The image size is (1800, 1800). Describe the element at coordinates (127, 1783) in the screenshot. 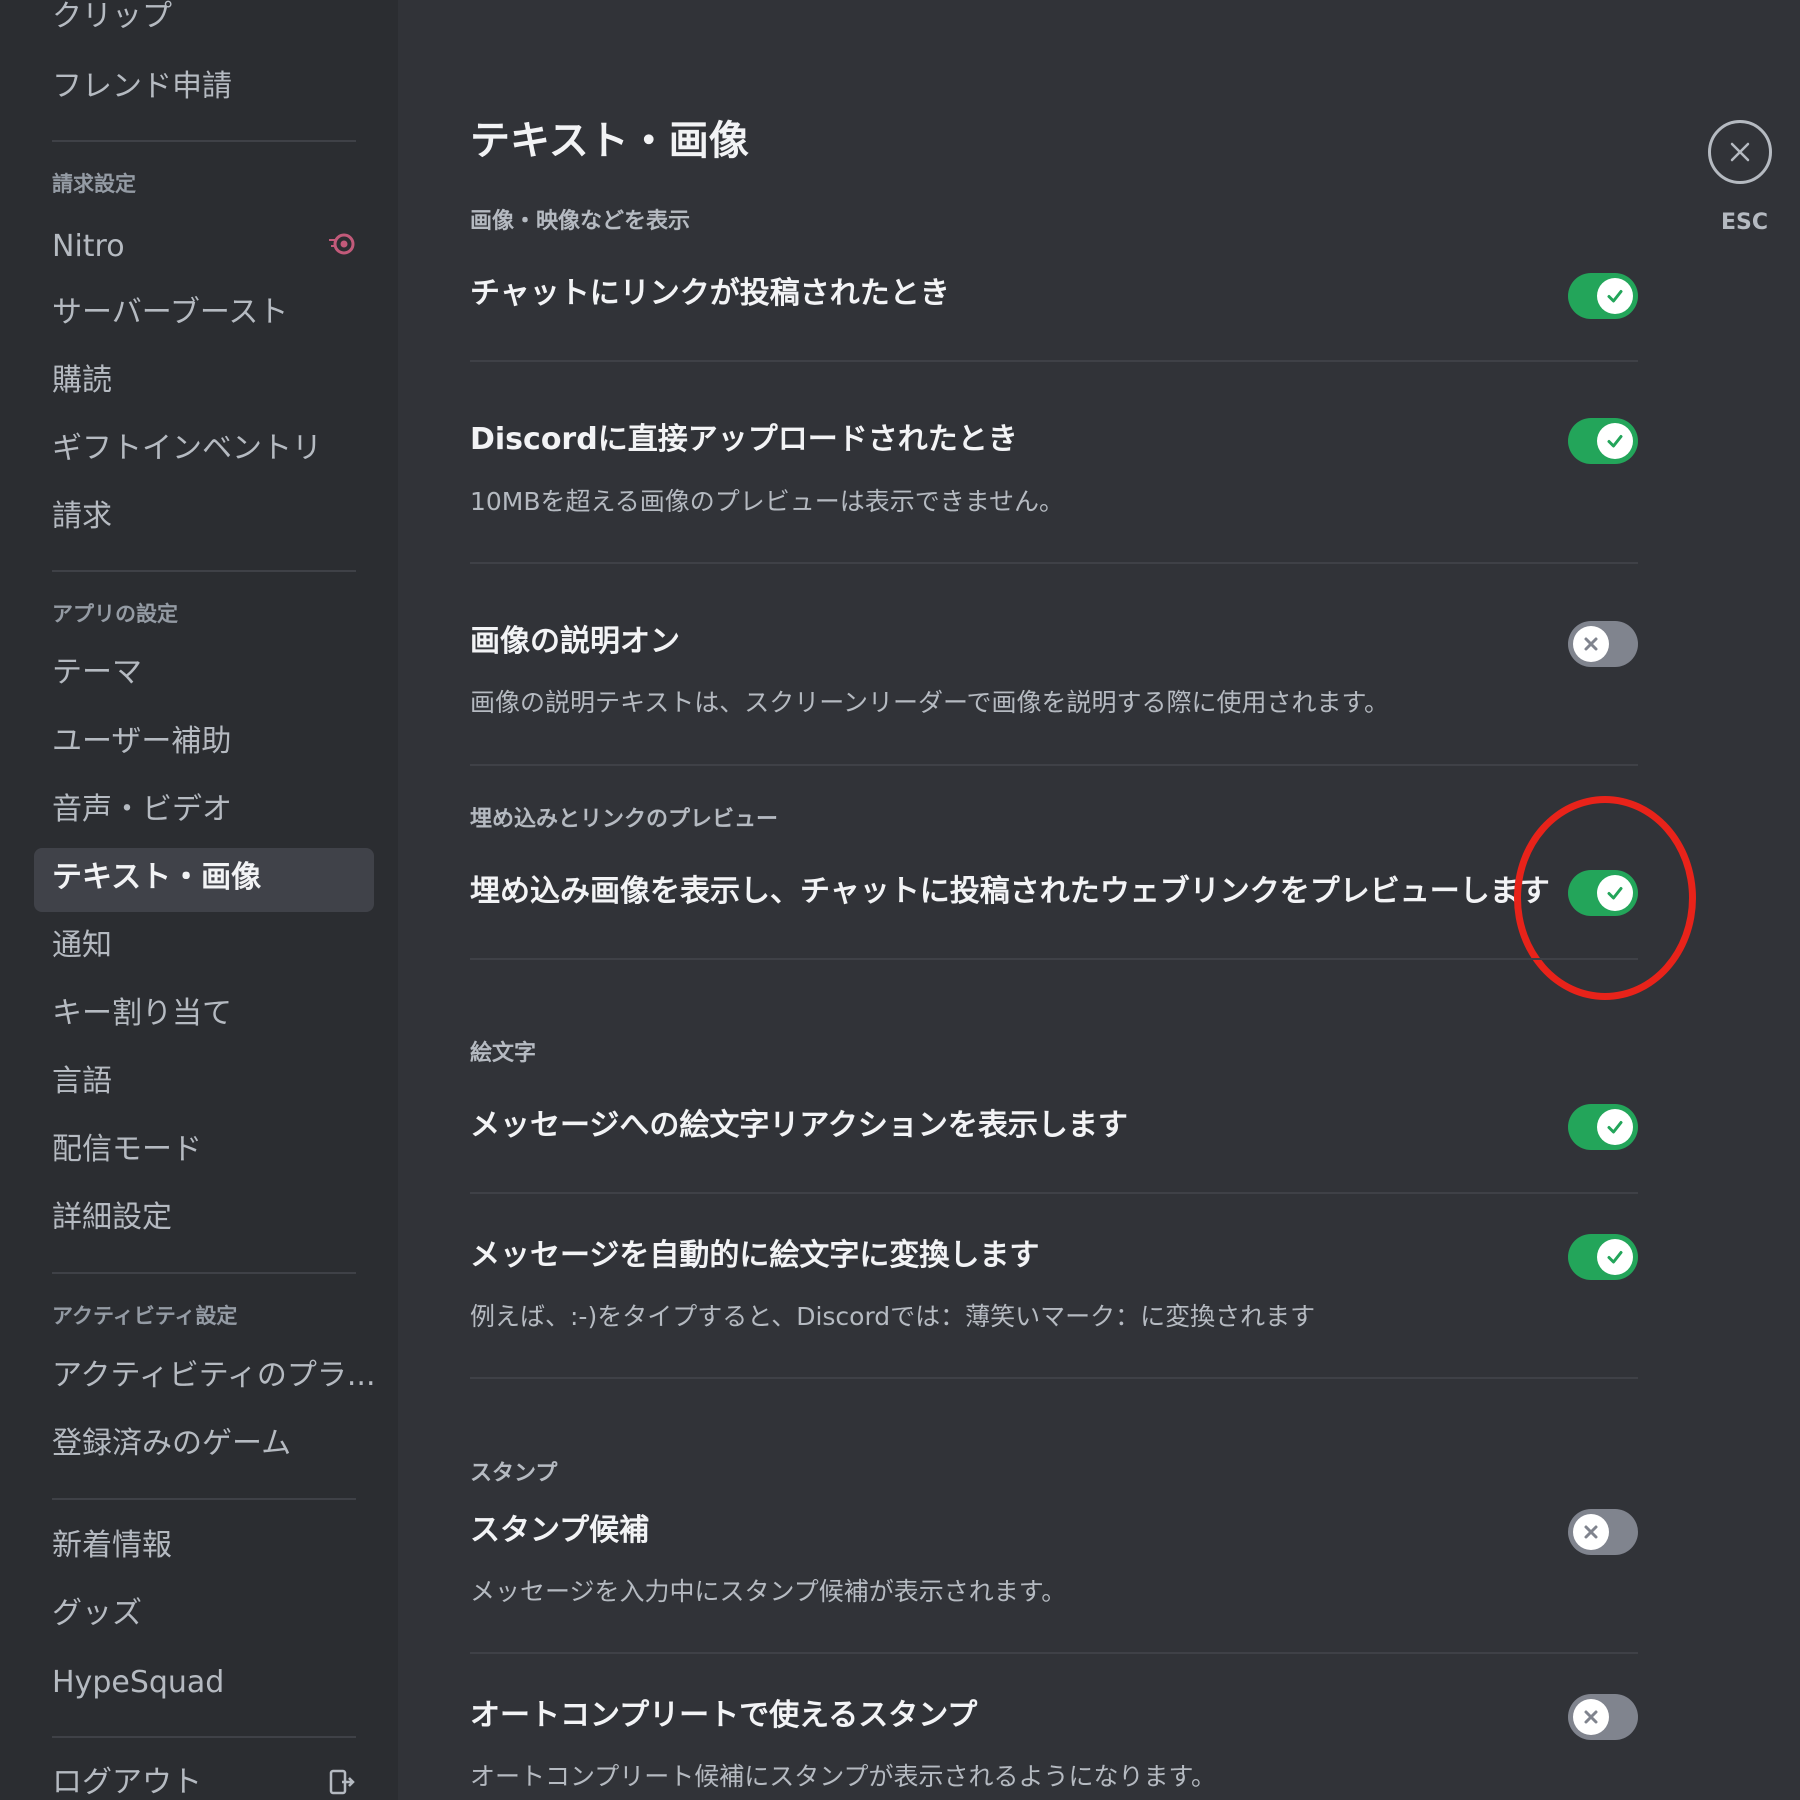

I see `sidebar-item-logout: ログアウト` at that location.